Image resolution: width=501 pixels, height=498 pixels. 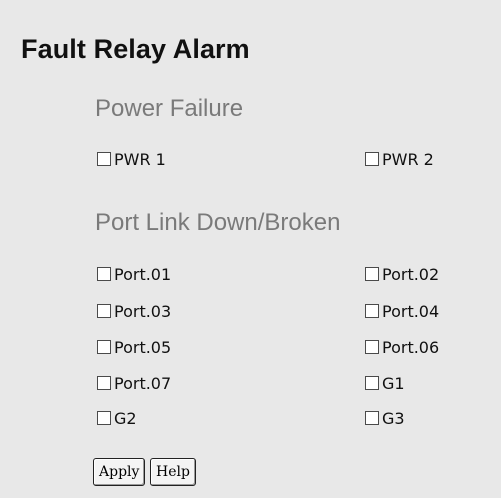 I want to click on port06-checkbox: Port.06, so click(x=402, y=347).